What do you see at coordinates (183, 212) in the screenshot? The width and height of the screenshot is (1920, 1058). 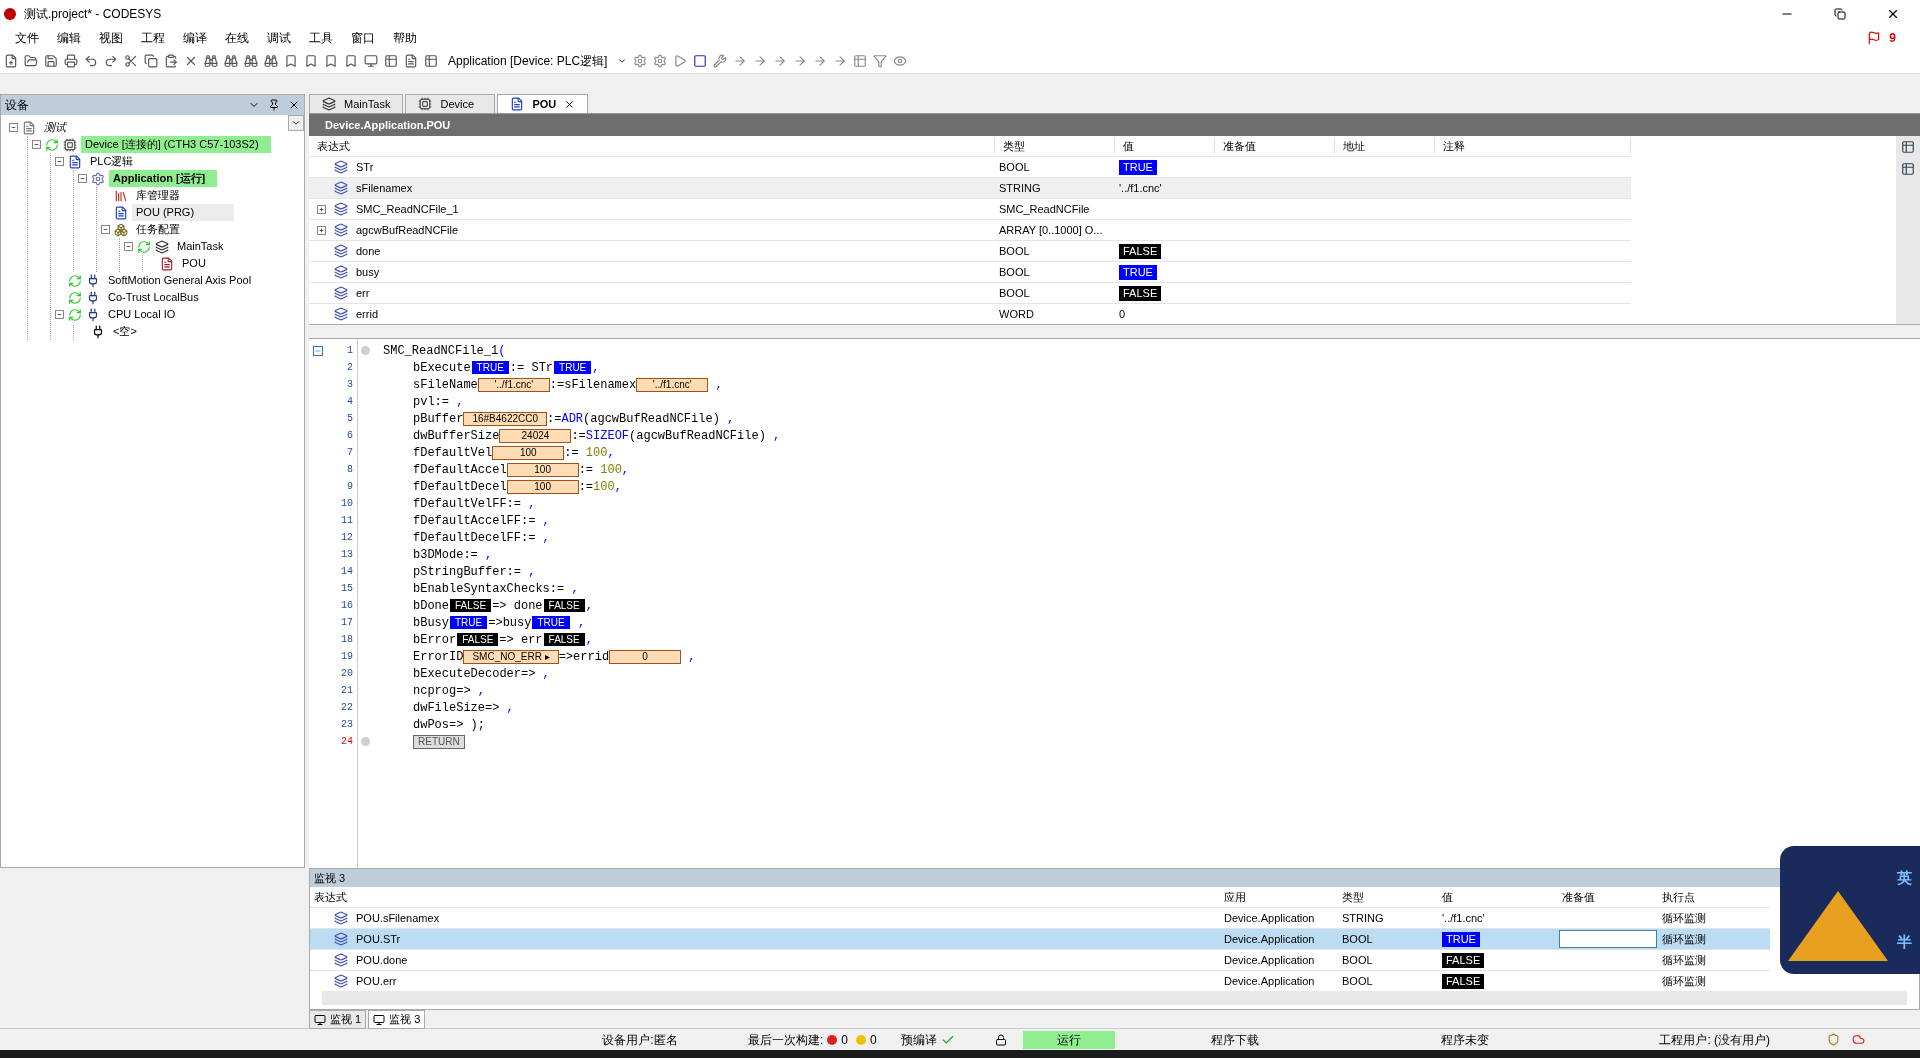 I see `tree-item: POU (PRG)` at bounding box center [183, 212].